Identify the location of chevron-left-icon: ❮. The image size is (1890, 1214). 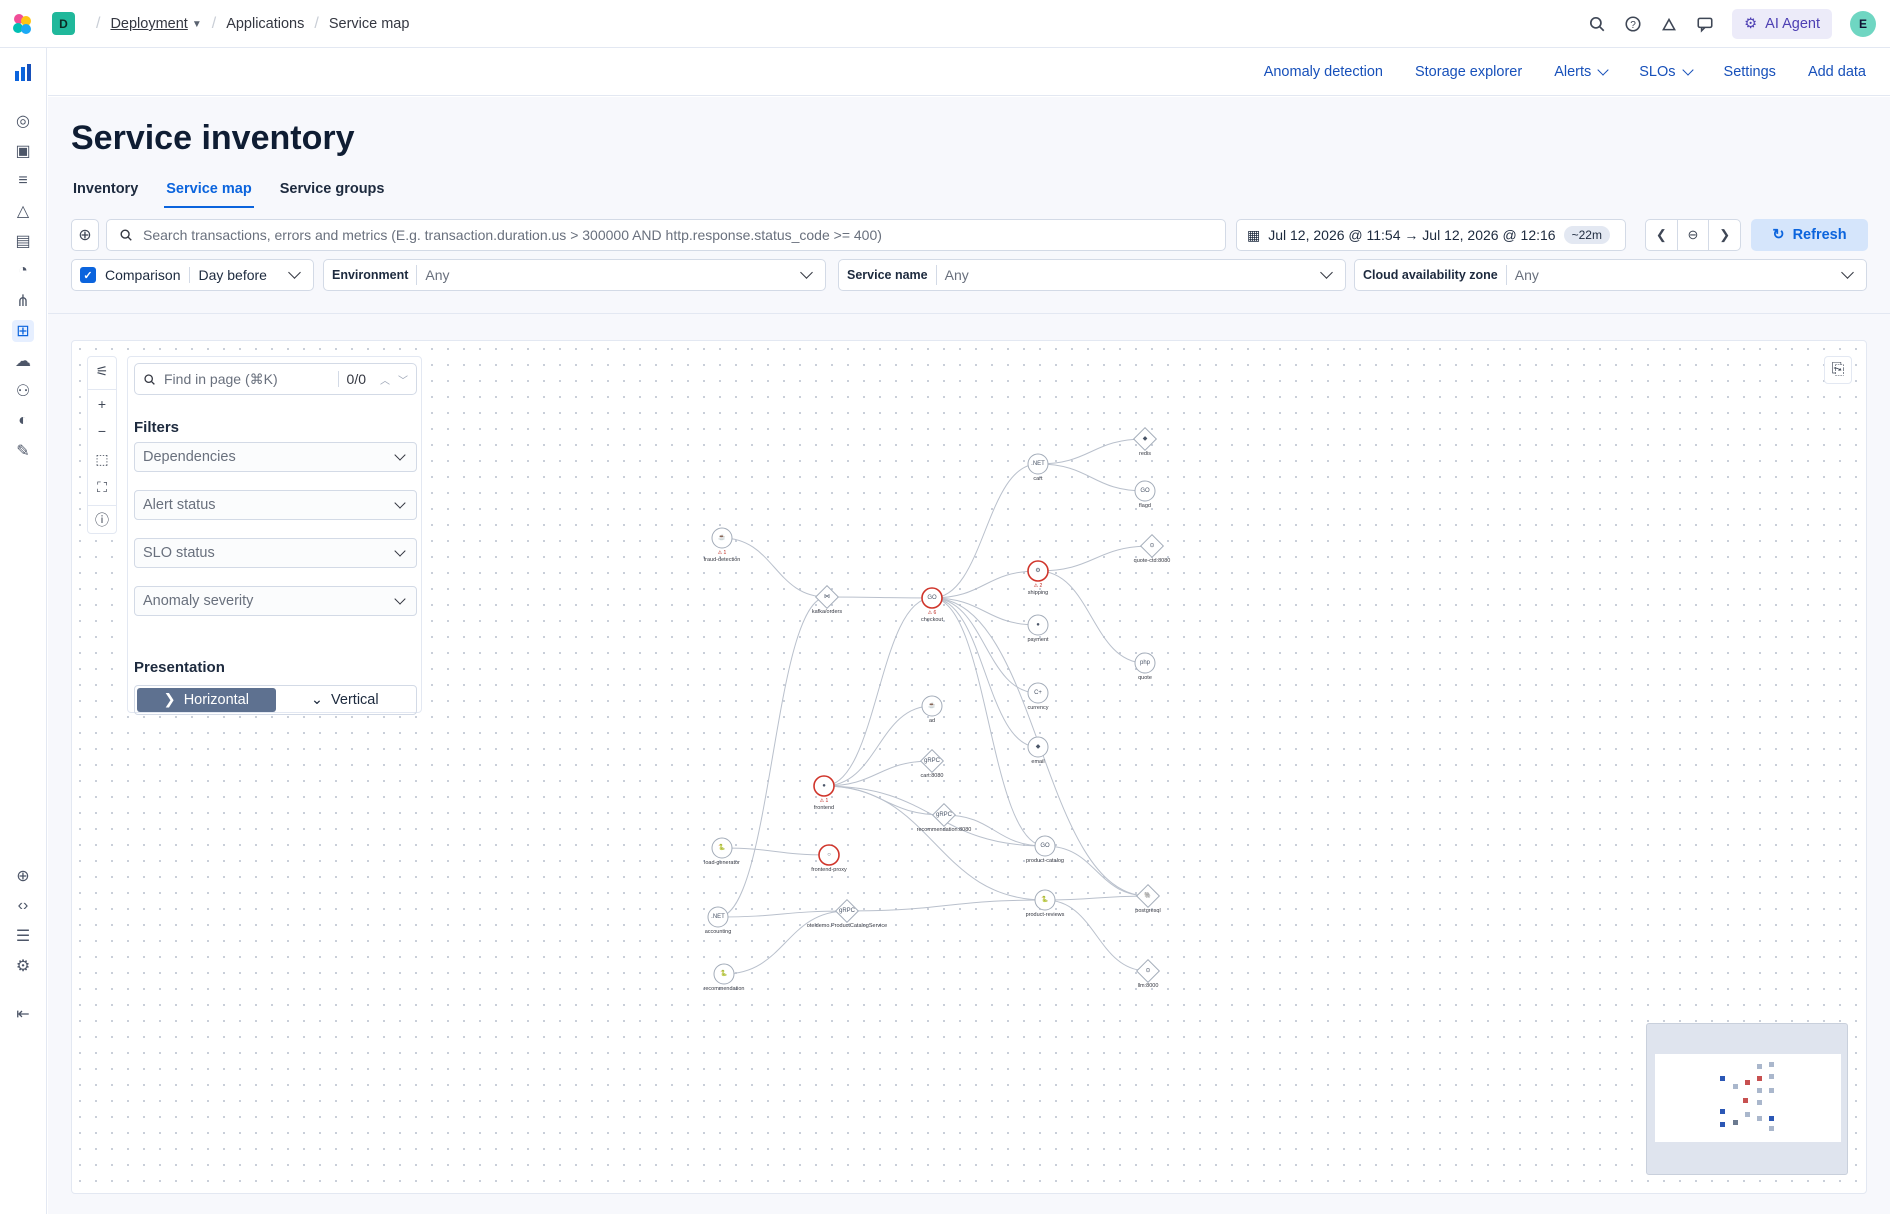
(1662, 235).